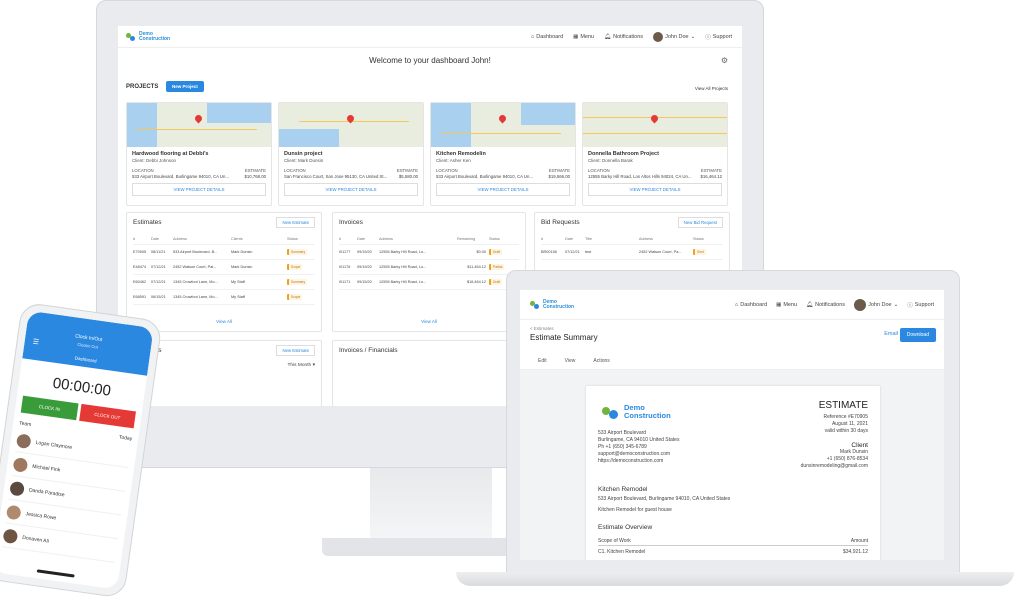  What do you see at coordinates (125, 438) in the screenshot?
I see `today-label: Today` at bounding box center [125, 438].